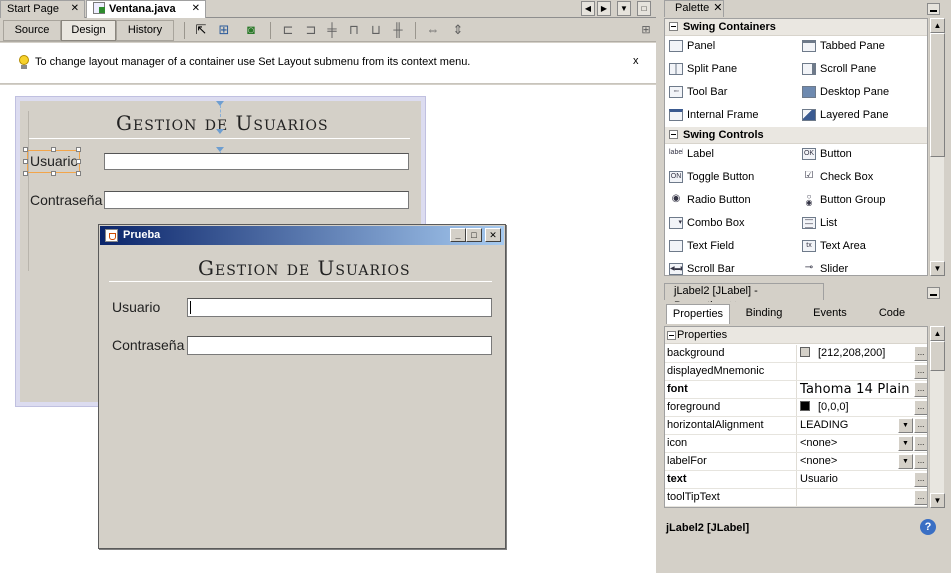 The image size is (951, 573). What do you see at coordinates (699, 246) in the screenshot?
I see `palette-item-text-field: Text Field` at bounding box center [699, 246].